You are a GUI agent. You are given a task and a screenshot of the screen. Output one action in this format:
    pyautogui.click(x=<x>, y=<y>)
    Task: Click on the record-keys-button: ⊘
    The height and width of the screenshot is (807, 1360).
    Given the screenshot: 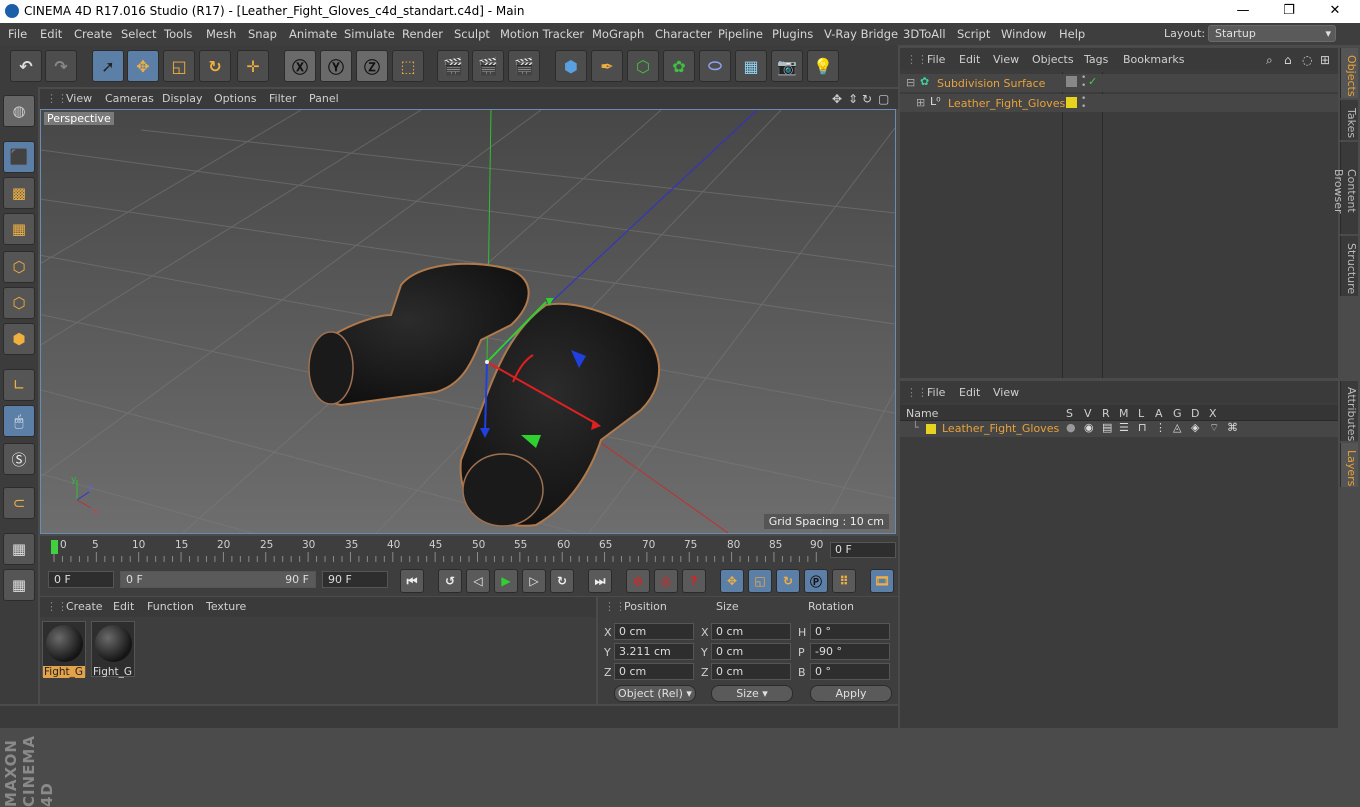 What is the action you would take?
    pyautogui.click(x=638, y=581)
    